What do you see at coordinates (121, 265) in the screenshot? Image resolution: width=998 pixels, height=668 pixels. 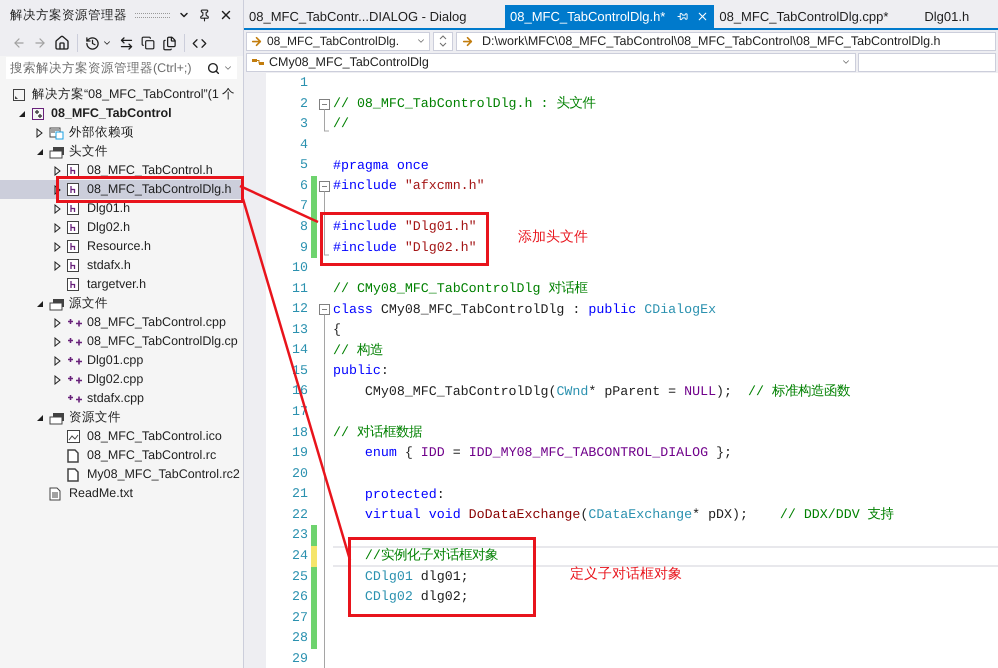 I see `tree-item: stdafx.h` at bounding box center [121, 265].